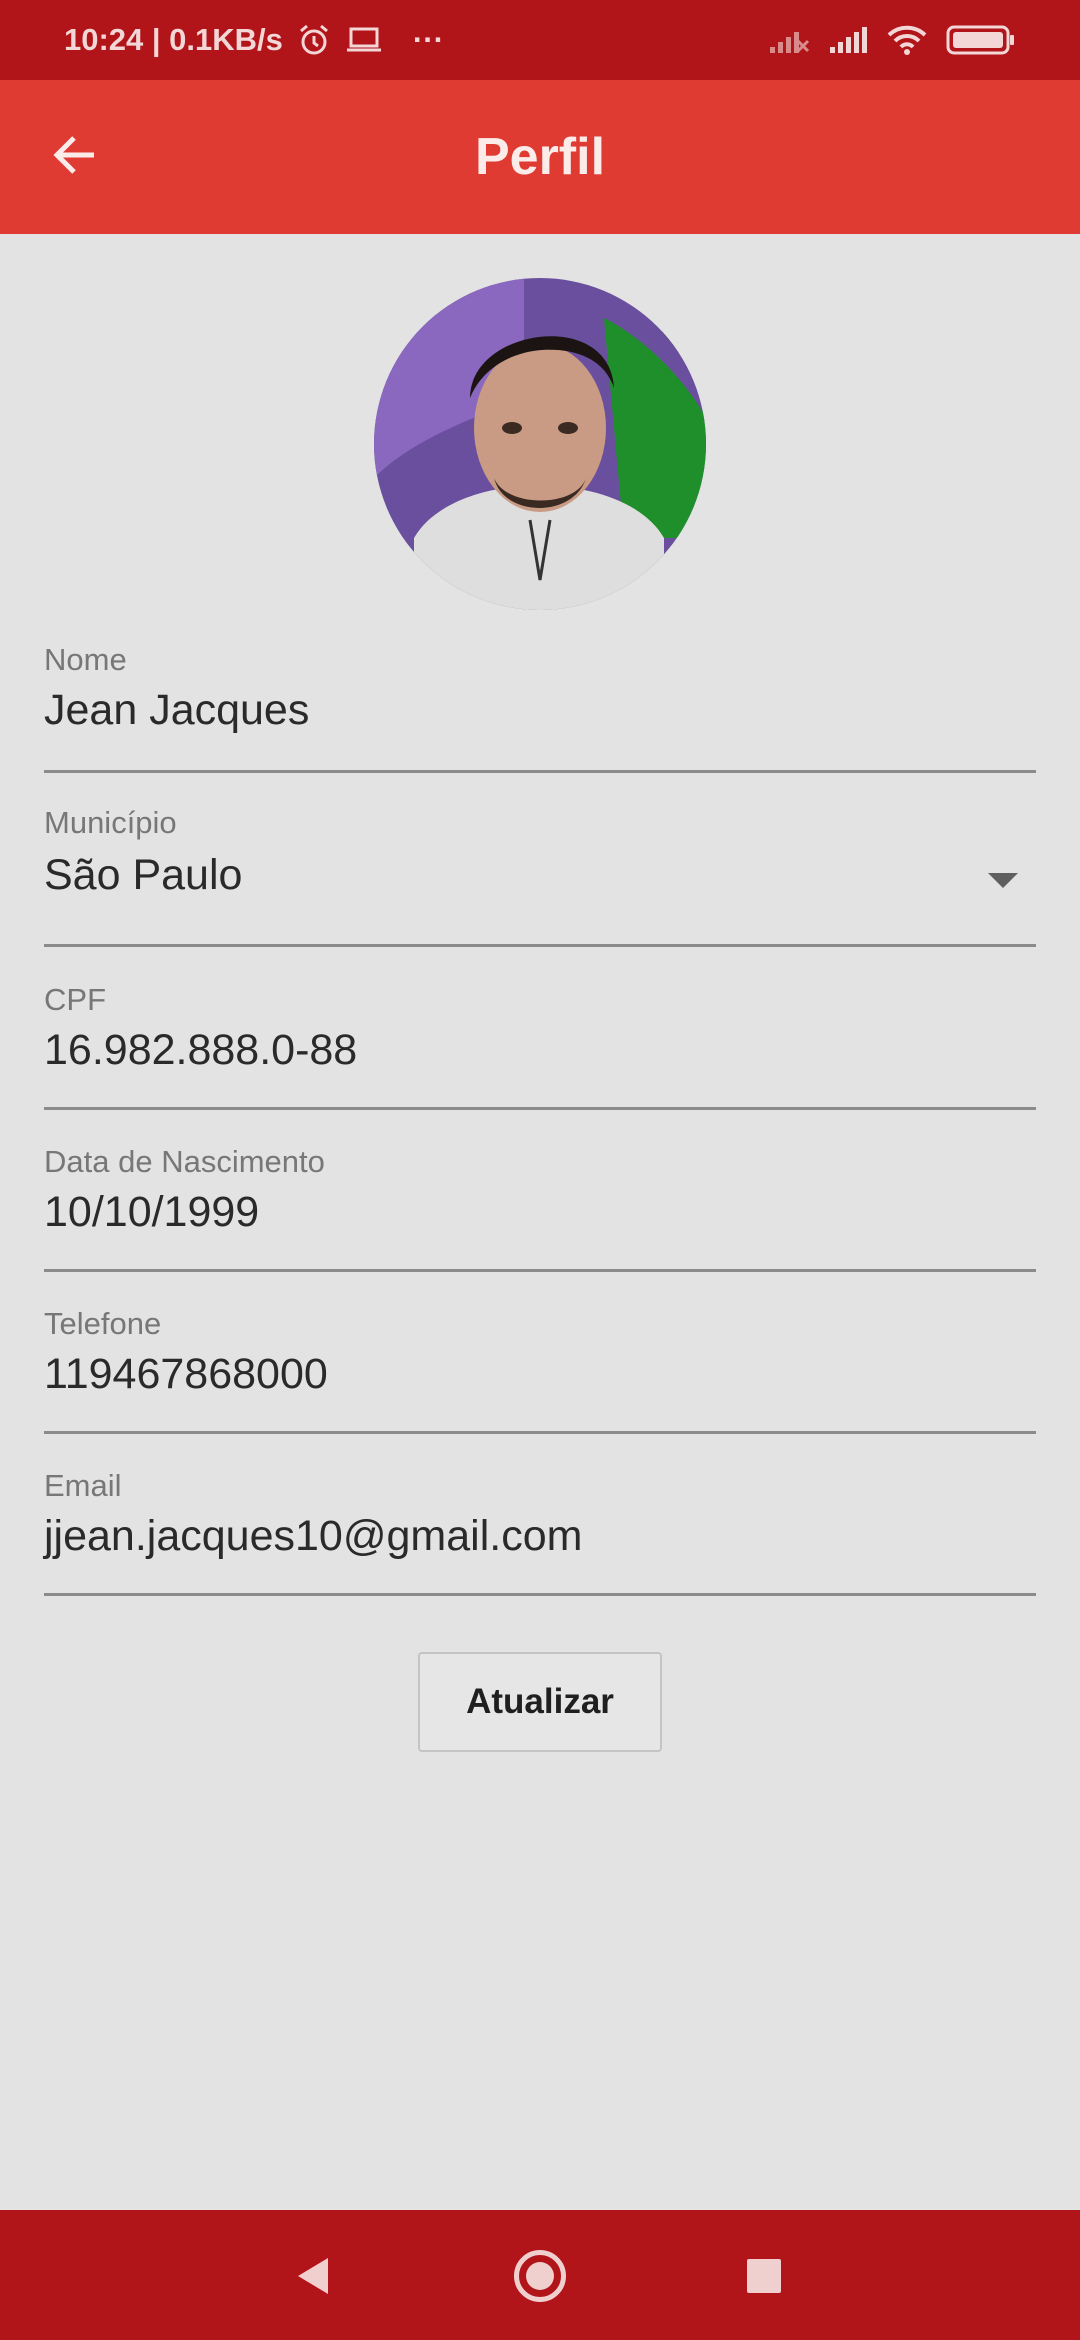 The image size is (1080, 2340). I want to click on city-value: São Paulo, so click(143, 875).